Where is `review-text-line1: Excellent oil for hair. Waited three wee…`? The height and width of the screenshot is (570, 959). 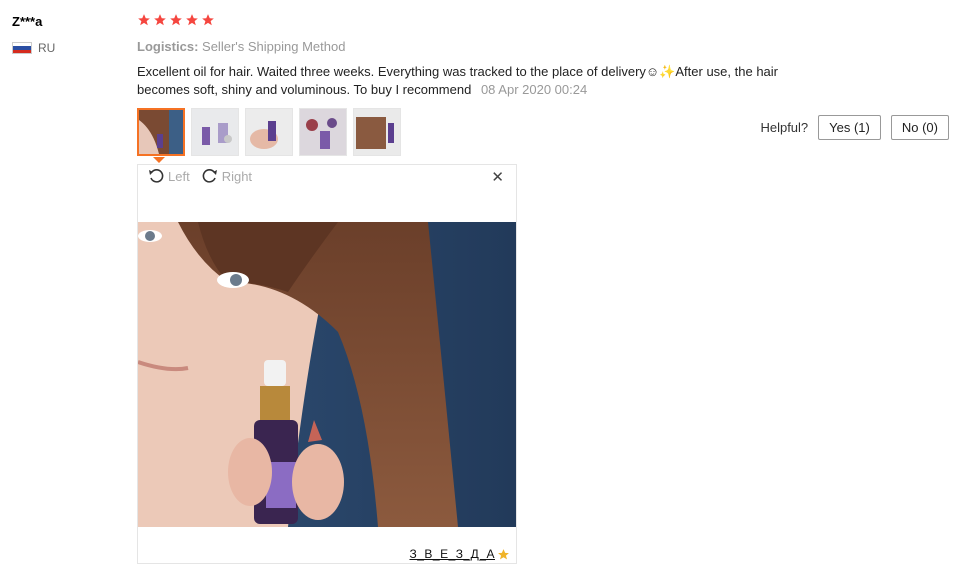
review-text-line1: Excellent oil for hair. Waited three wee… is located at coordinates (457, 71).